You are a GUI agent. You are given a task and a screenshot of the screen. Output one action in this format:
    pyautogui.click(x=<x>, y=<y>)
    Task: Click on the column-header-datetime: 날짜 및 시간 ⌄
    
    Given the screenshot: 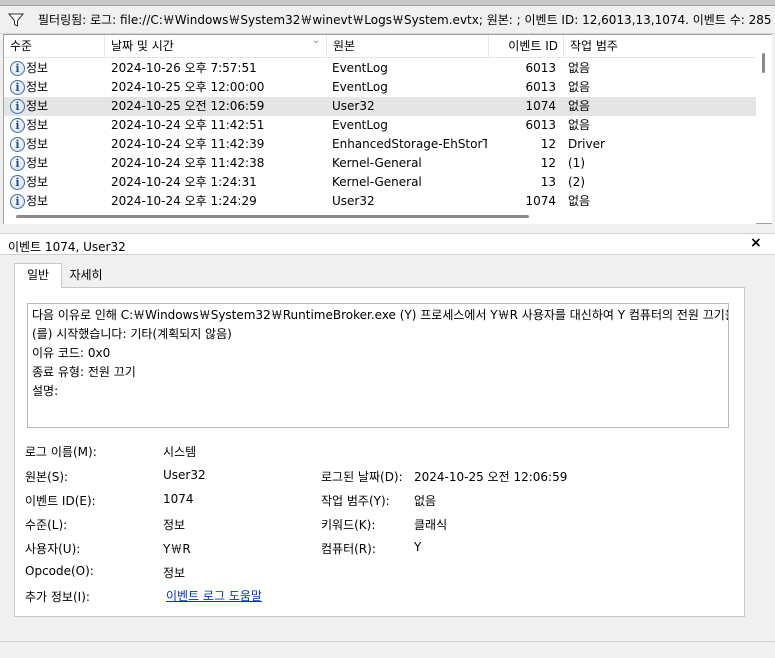 What is the action you would take?
    pyautogui.click(x=216, y=46)
    